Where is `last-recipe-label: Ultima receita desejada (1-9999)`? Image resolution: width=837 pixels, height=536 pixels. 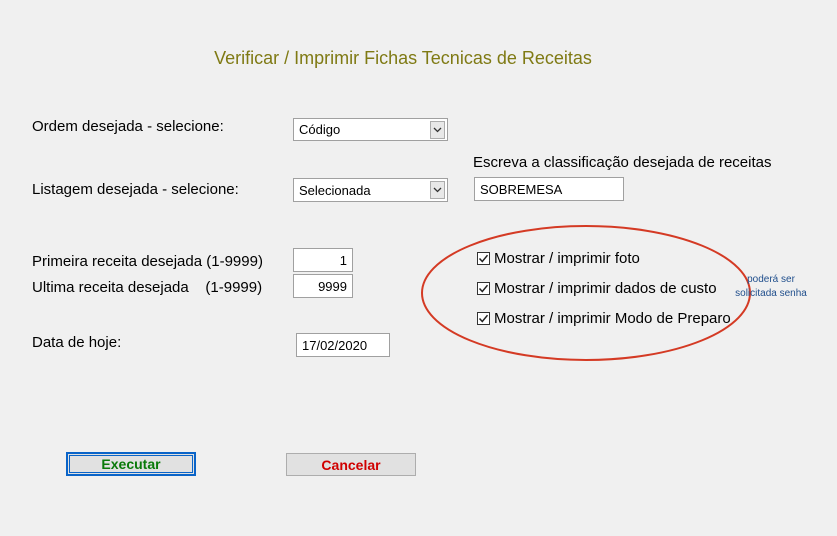 last-recipe-label: Ultima receita desejada (1-9999) is located at coordinates (147, 287).